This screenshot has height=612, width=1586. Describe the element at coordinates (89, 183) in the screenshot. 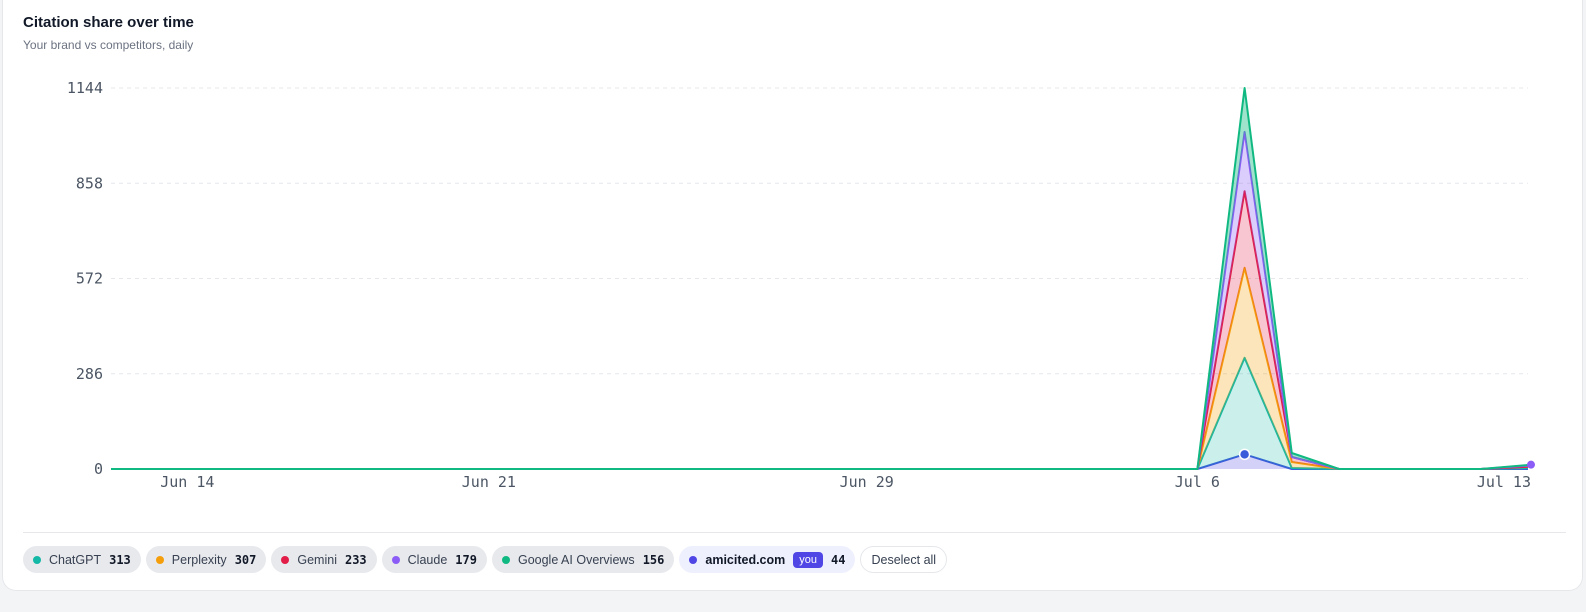

I see `y-tick-label: 858` at that location.